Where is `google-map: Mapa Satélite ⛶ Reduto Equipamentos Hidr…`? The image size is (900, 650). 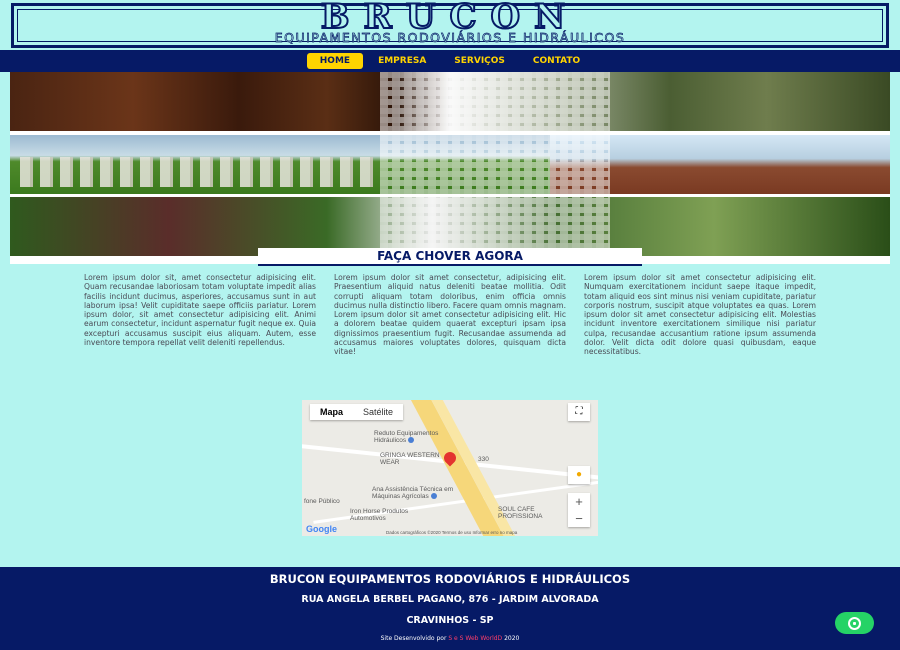 google-map: Mapa Satélite ⛶ Reduto Equipamentos Hidr… is located at coordinates (450, 468).